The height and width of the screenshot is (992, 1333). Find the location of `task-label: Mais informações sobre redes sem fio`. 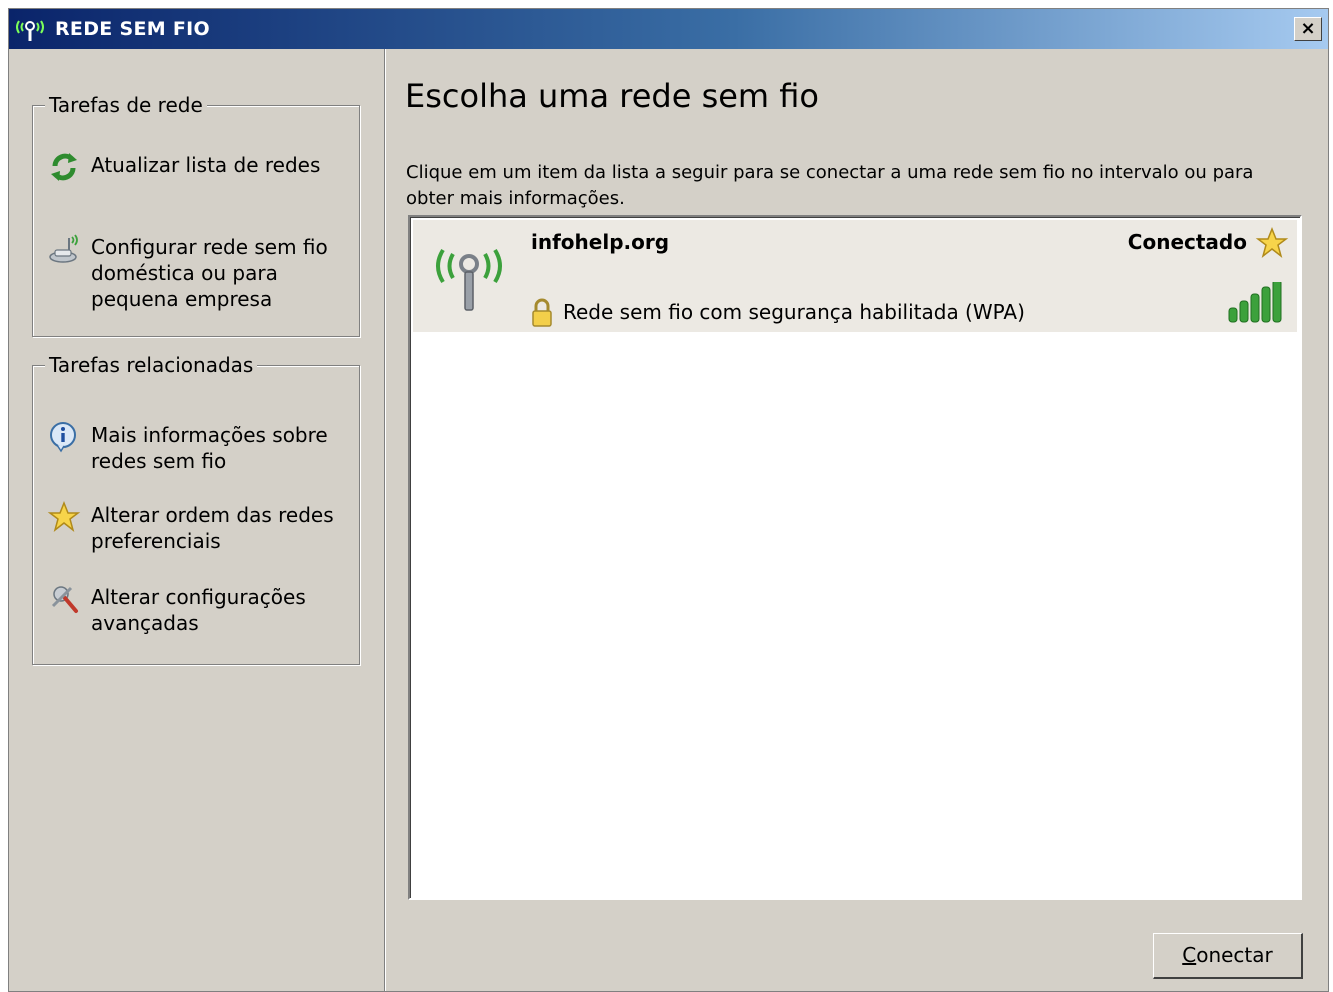

task-label: Mais informações sobre redes sem fio is located at coordinates (209, 448).